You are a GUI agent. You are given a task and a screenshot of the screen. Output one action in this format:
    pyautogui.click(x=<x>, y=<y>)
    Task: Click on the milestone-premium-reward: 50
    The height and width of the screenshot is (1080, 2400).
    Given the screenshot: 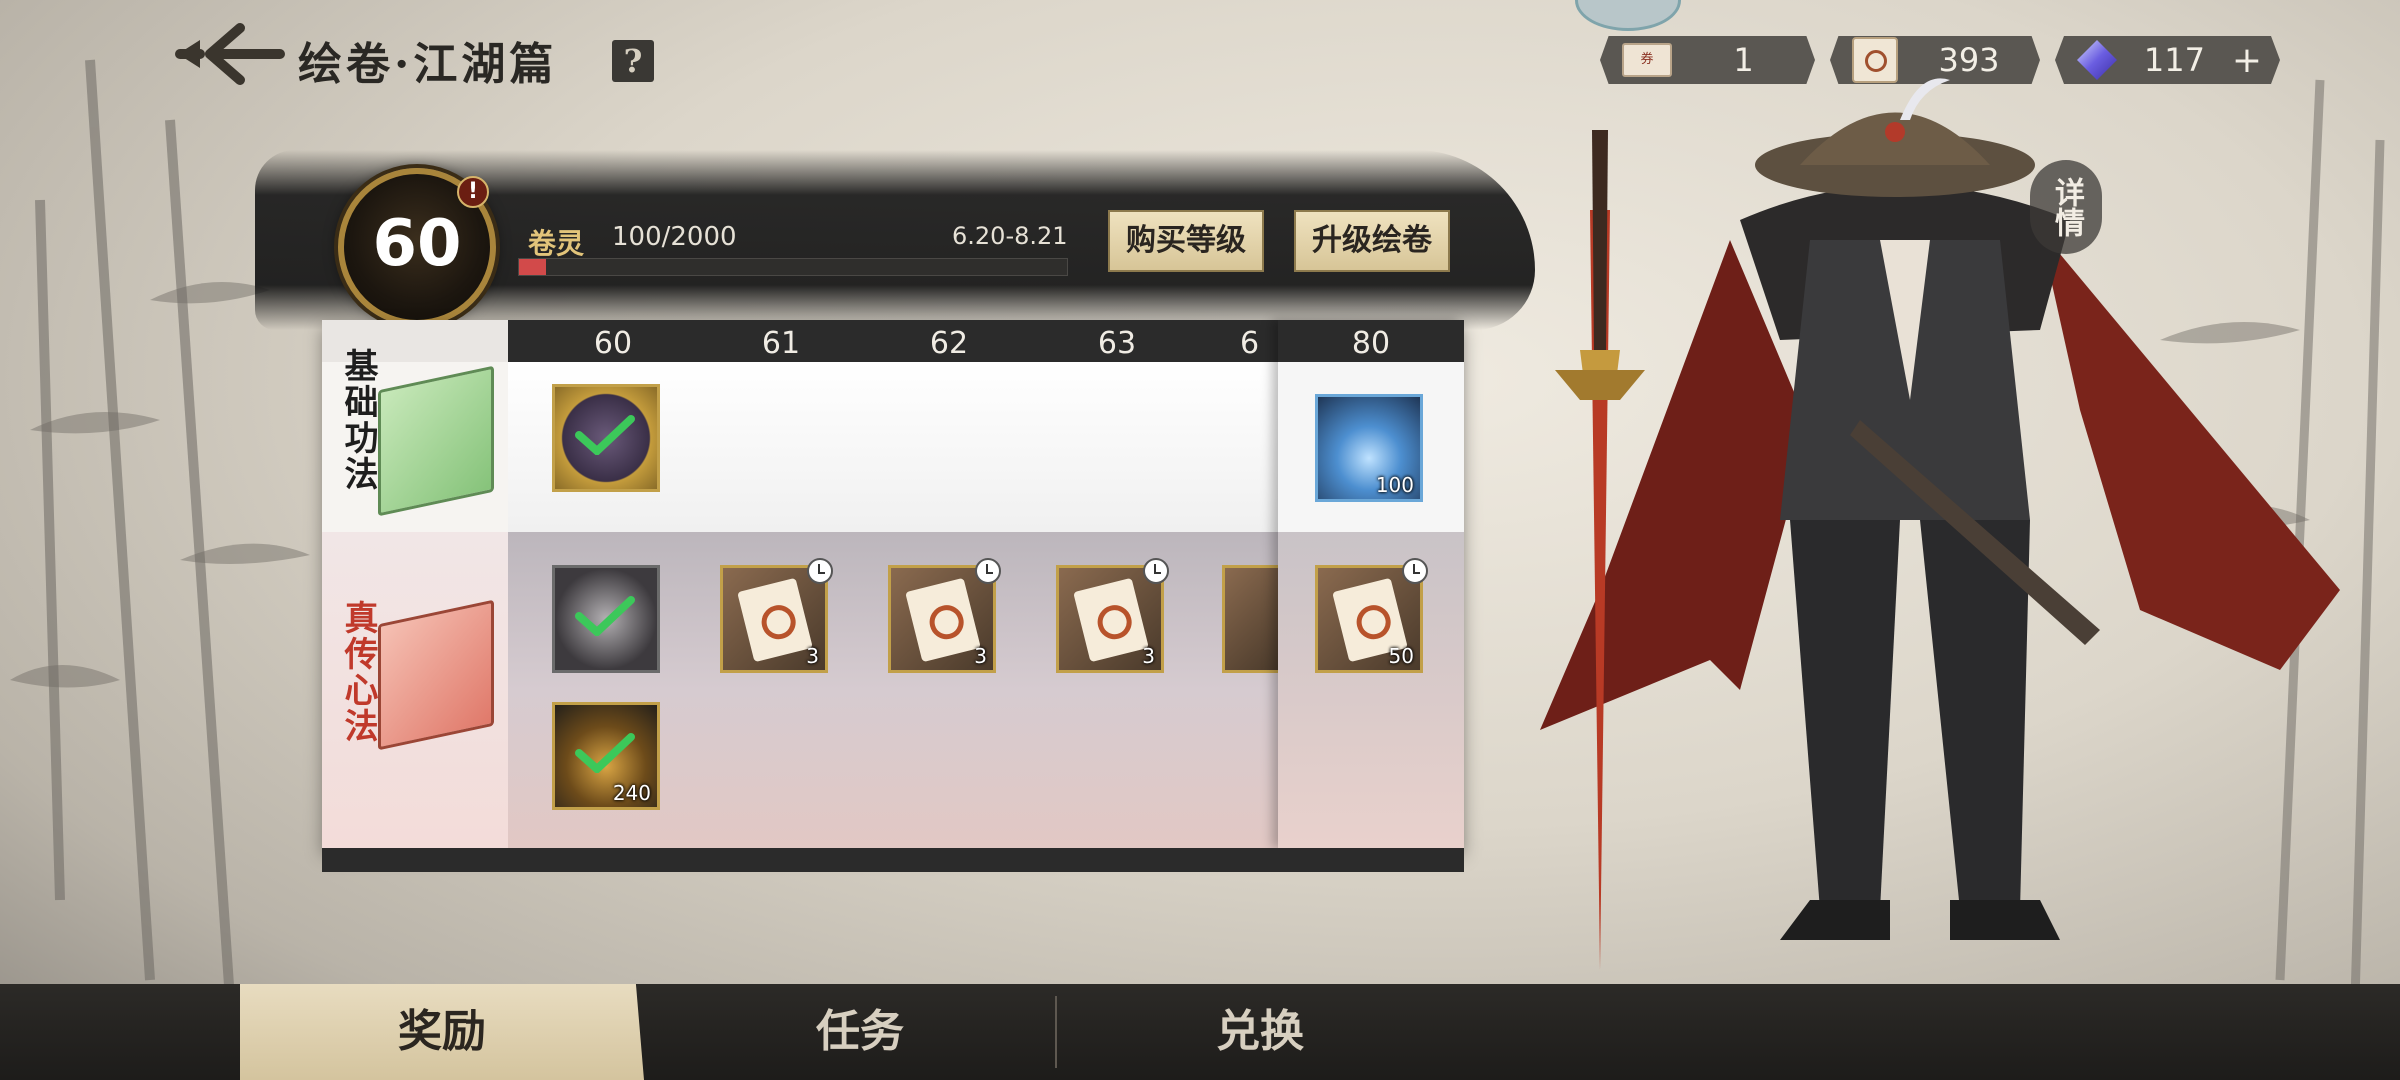 What is the action you would take?
    pyautogui.click(x=1371, y=615)
    